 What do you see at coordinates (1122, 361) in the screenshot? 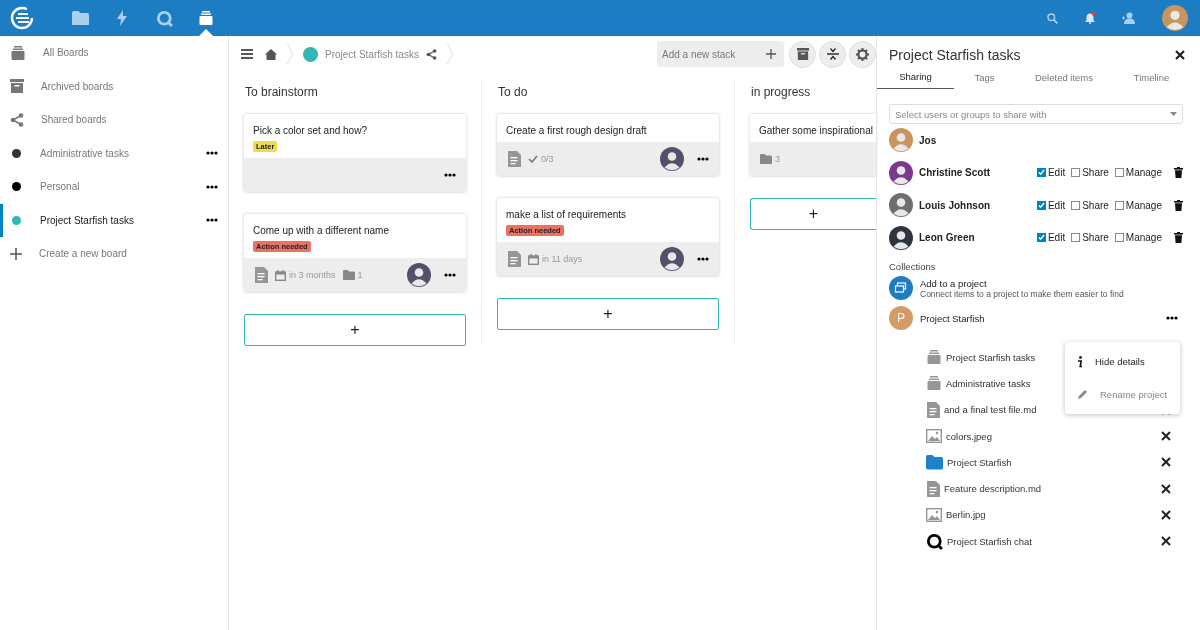
I see `menu-item: Hide details` at bounding box center [1122, 361].